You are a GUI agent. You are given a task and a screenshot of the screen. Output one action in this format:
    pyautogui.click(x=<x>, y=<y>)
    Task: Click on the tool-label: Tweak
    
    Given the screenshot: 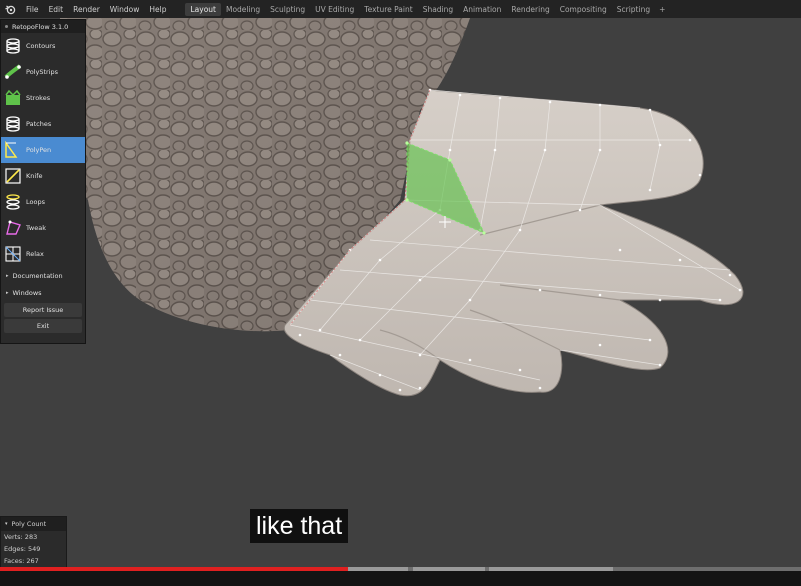 What is the action you would take?
    pyautogui.click(x=36, y=228)
    